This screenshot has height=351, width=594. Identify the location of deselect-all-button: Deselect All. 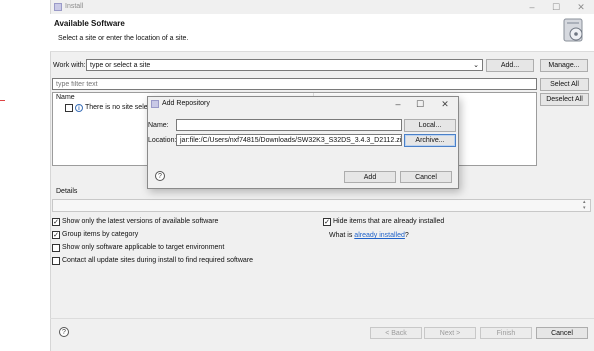
(564, 99).